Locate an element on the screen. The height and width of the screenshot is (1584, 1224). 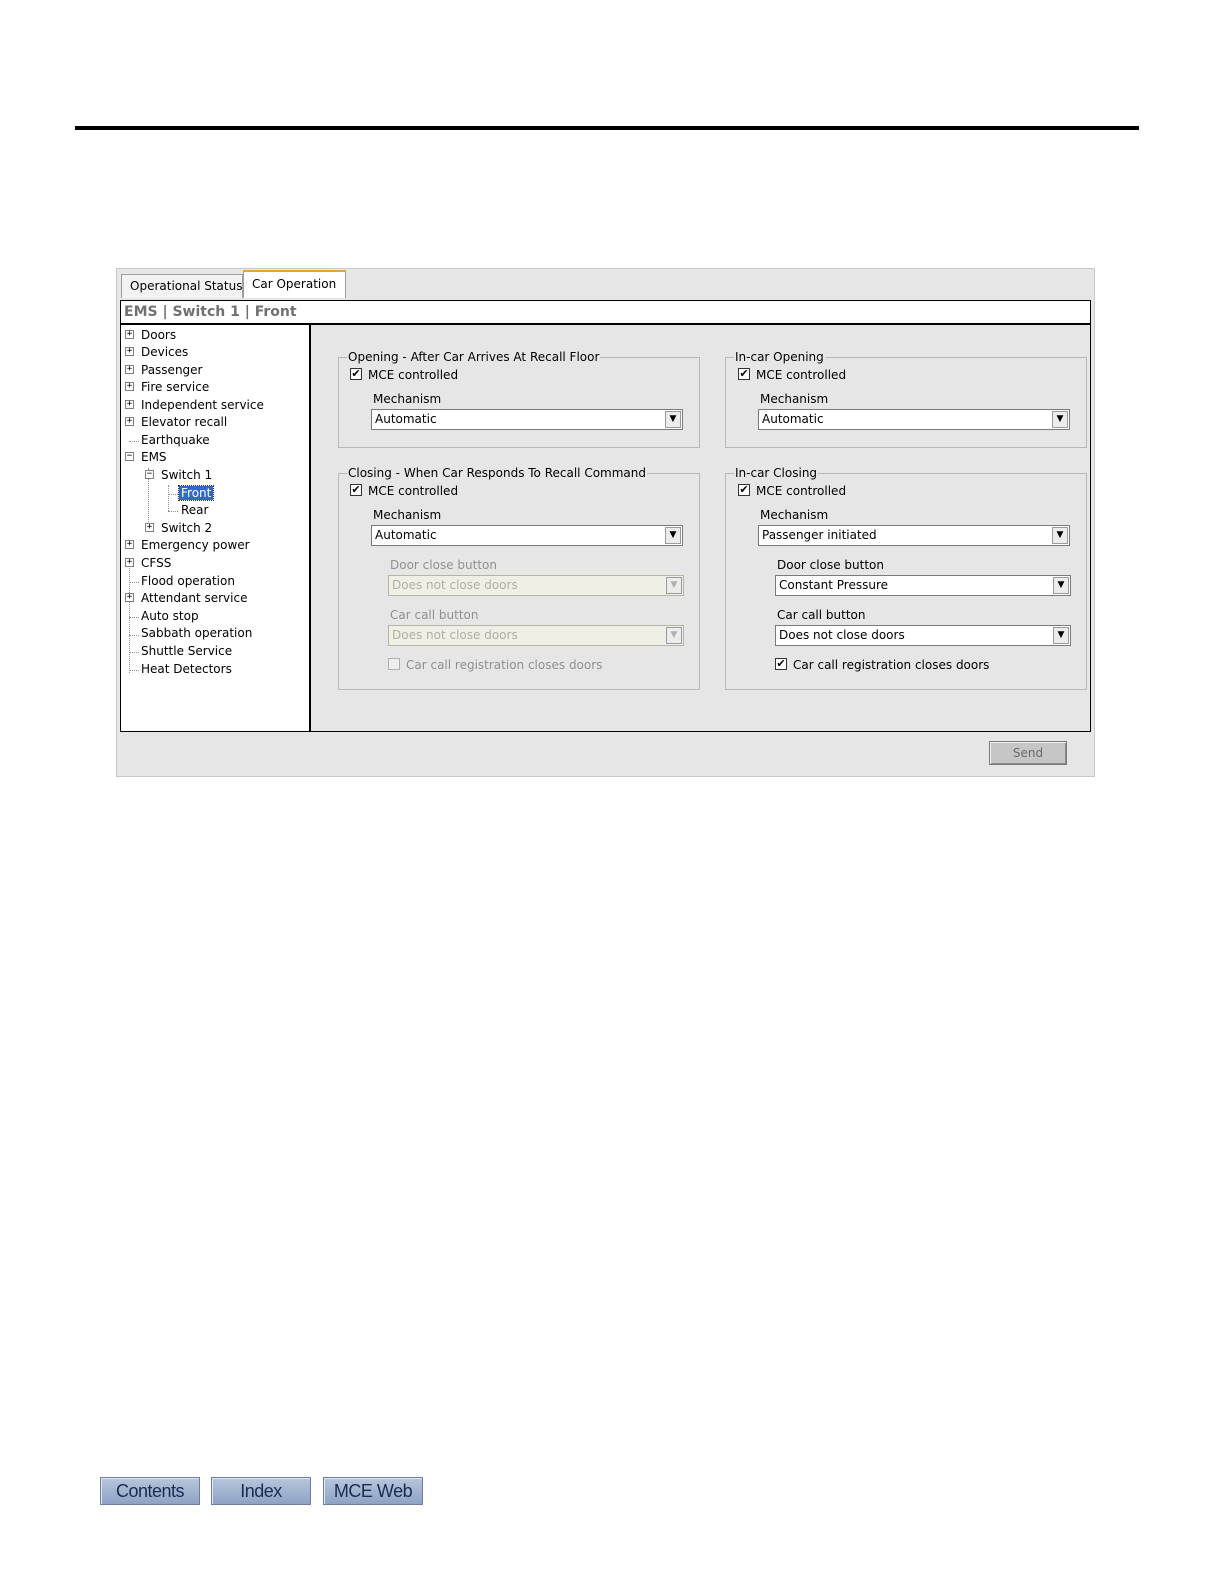
tab-bar: Operational Status Car Operation is located at coordinates (605, 283).